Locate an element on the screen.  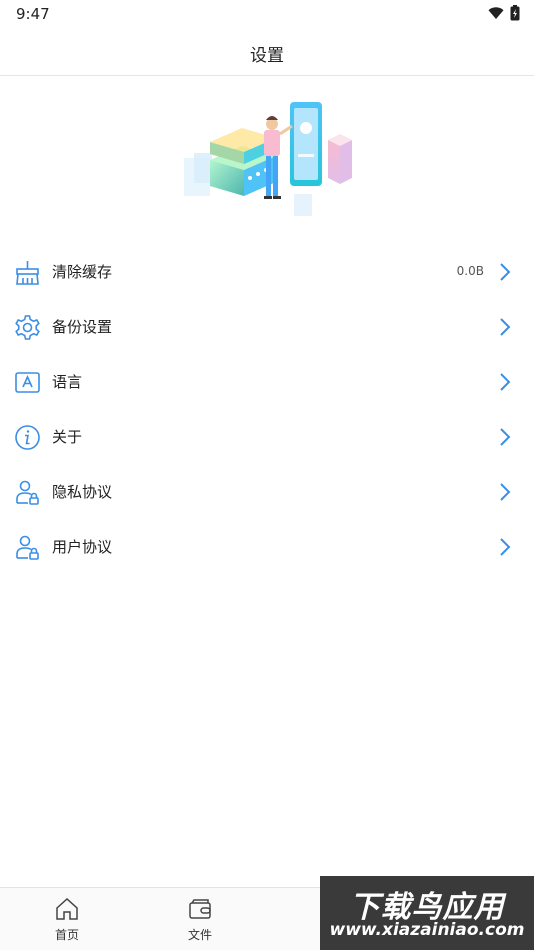
settings-item-label: 备份设置 is located at coordinates (82, 327).